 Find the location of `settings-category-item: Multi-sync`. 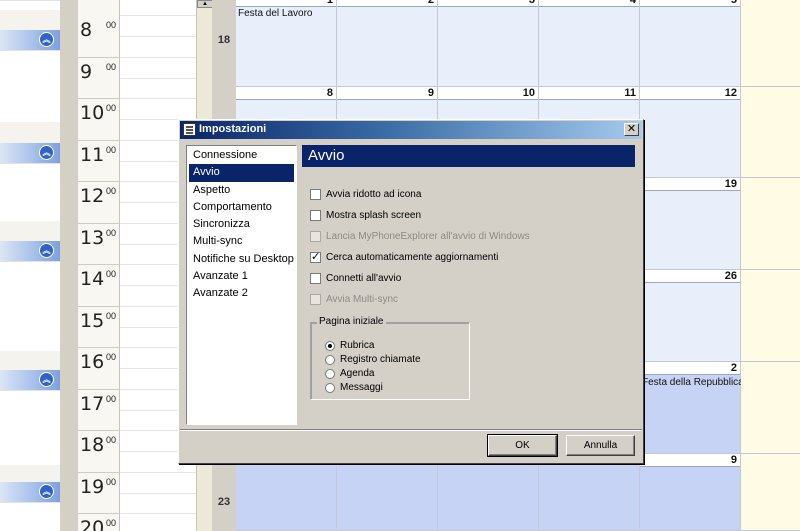

settings-category-item: Multi-sync is located at coordinates (241, 241).